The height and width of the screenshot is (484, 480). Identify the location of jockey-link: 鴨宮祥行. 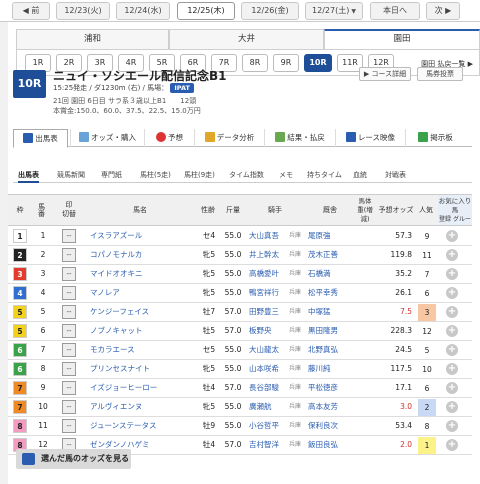
(268, 293).